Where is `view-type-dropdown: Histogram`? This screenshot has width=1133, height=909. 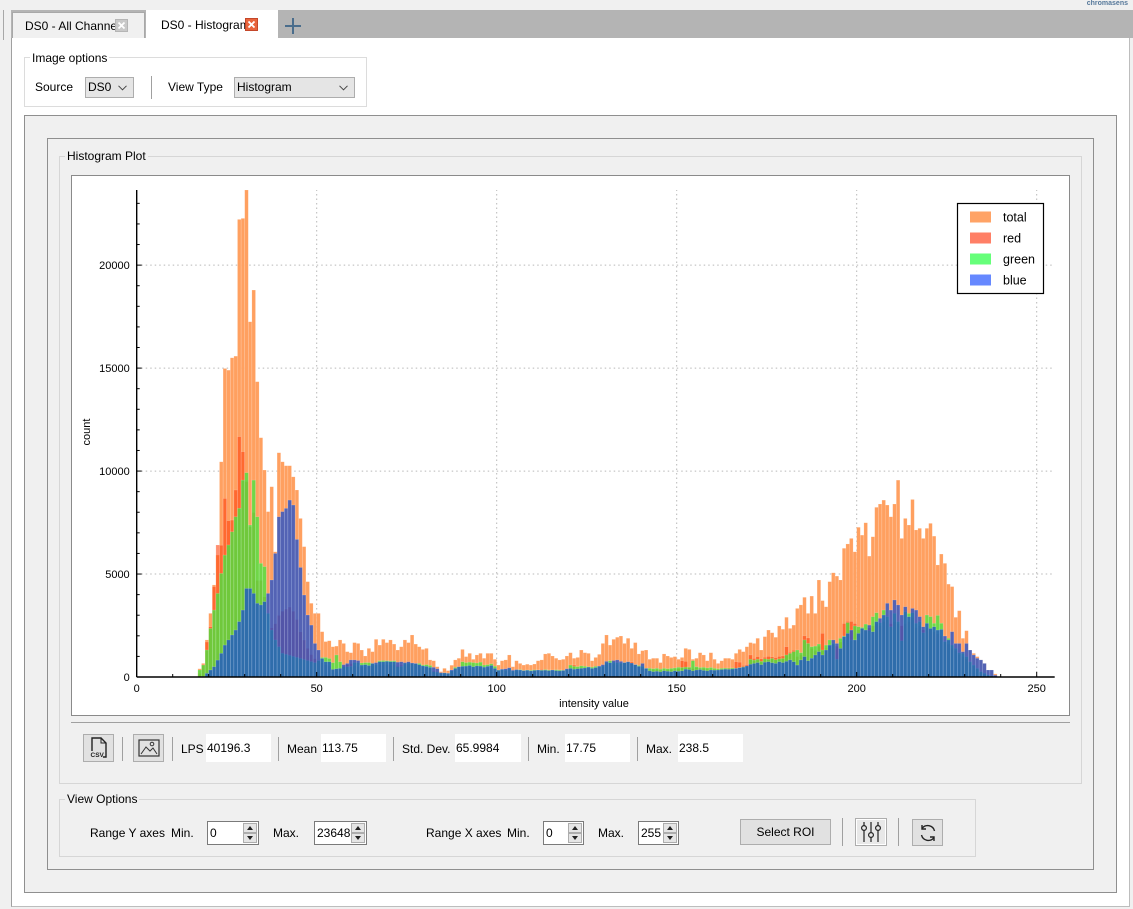
view-type-dropdown: Histogram is located at coordinates (294, 87).